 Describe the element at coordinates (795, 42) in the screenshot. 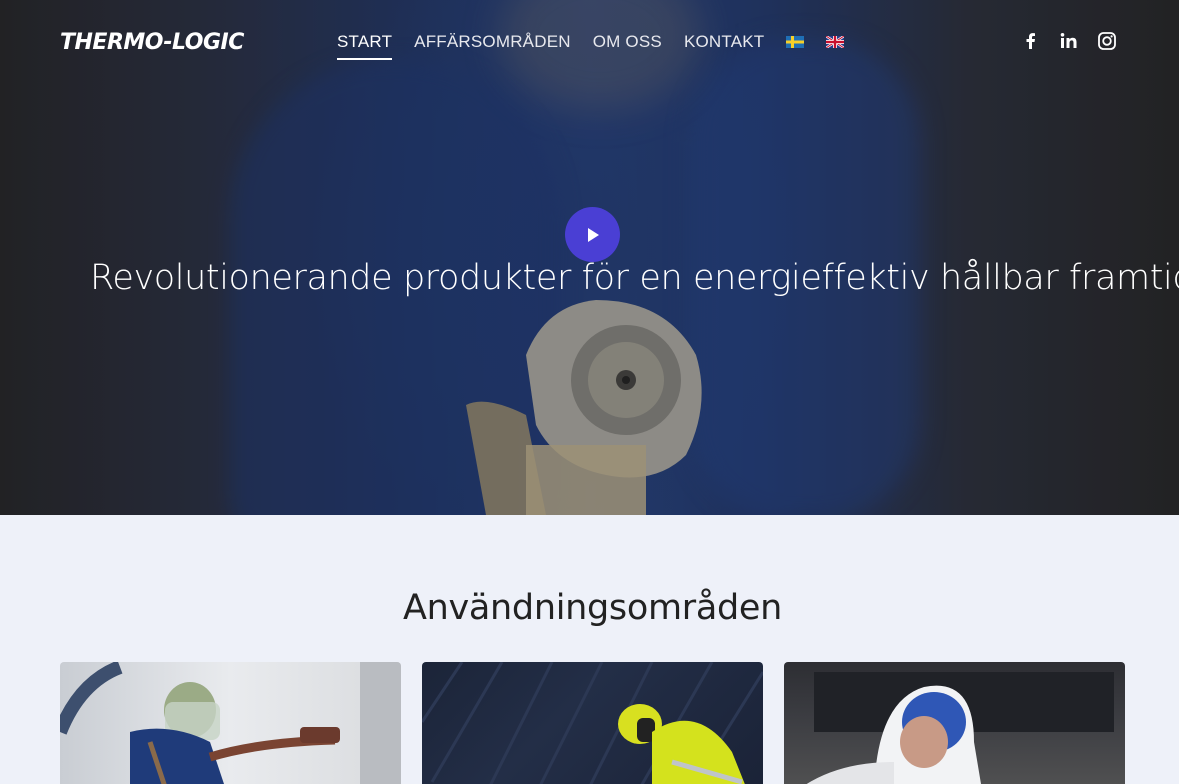

I see `swedish-flag-icon` at that location.